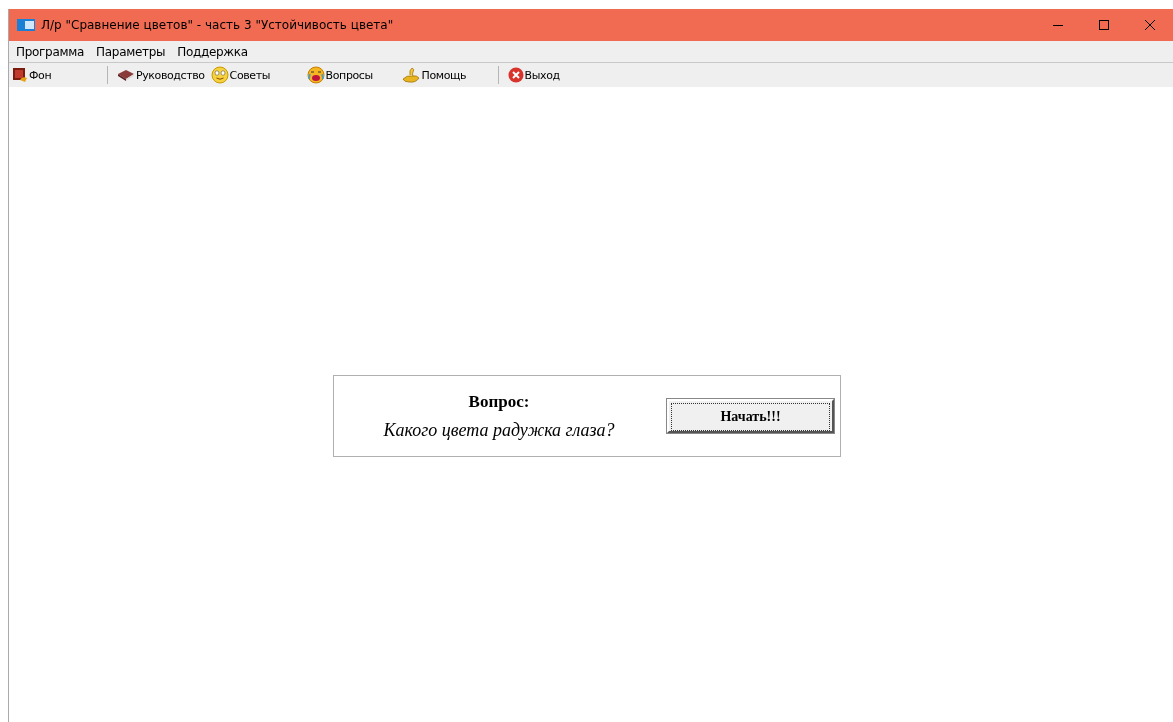 The image size is (1173, 722). What do you see at coordinates (255, 75) in the screenshot?
I see `toolbar-button: Советы` at bounding box center [255, 75].